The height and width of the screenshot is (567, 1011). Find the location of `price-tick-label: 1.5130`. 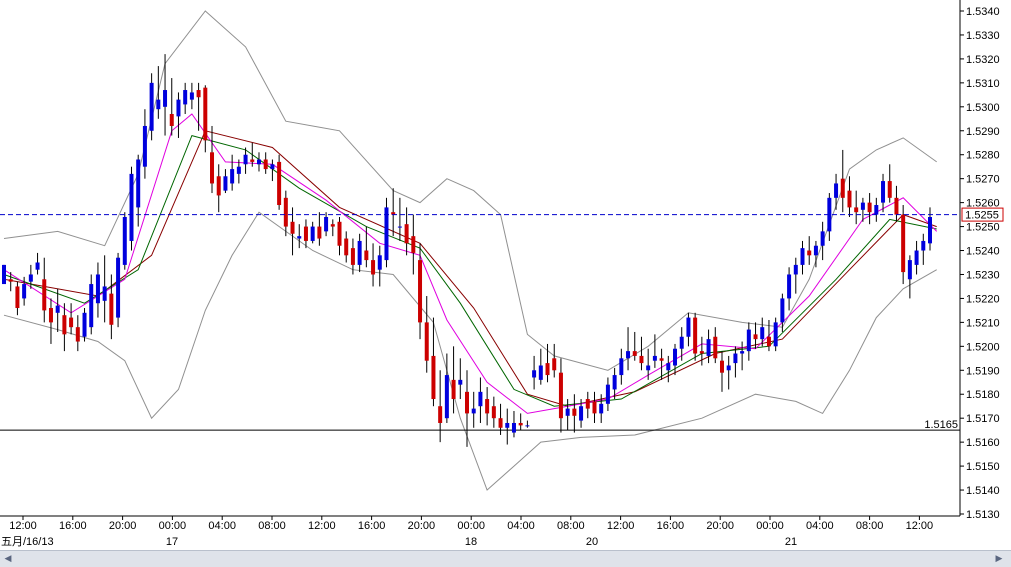

price-tick-label: 1.5130 is located at coordinates (983, 515).